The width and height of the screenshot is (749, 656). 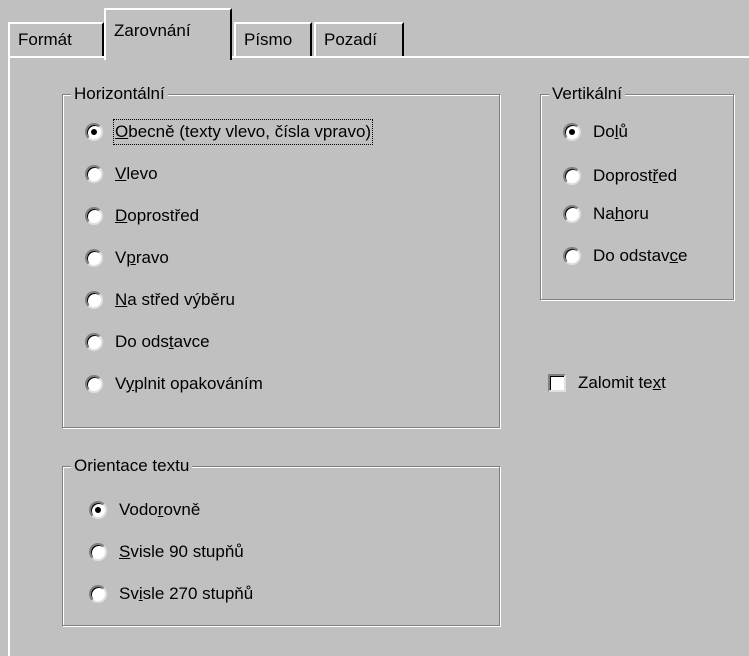 What do you see at coordinates (189, 383) in the screenshot?
I see `option-label: Vyplnit opakováním` at bounding box center [189, 383].